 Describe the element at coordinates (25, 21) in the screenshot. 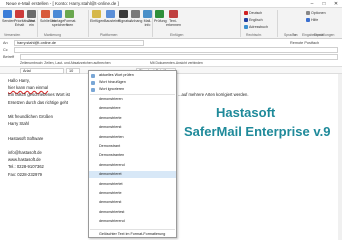

I see `priority-button: Prioritätsverz. Erhalt` at that location.